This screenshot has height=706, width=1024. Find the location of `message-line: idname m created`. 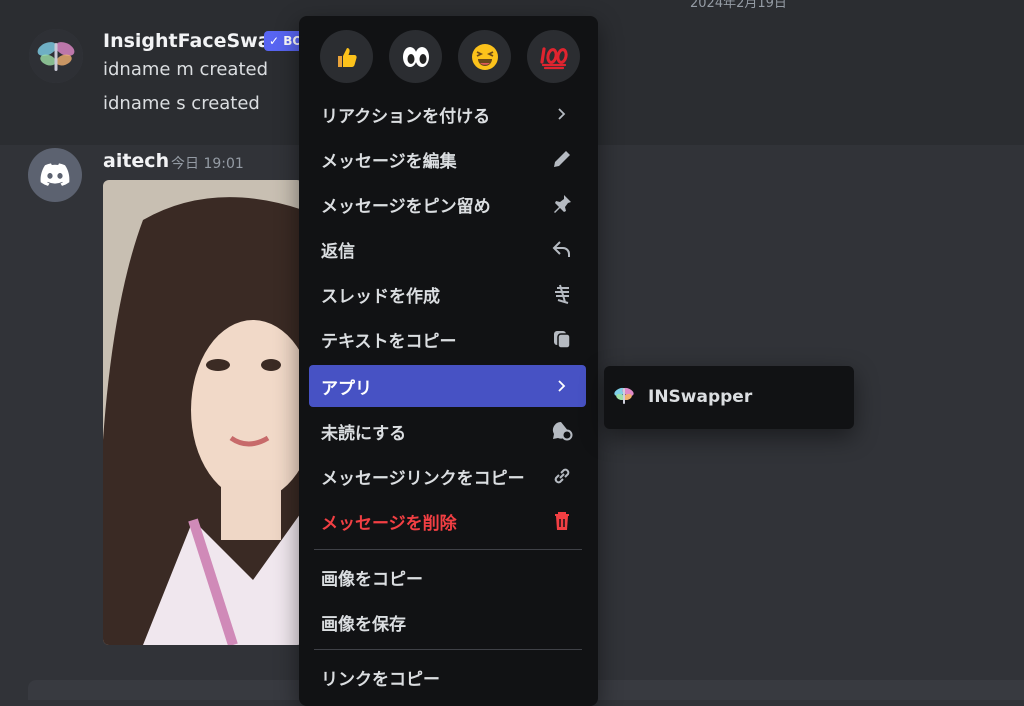

message-line: idname m created is located at coordinates (186, 69).